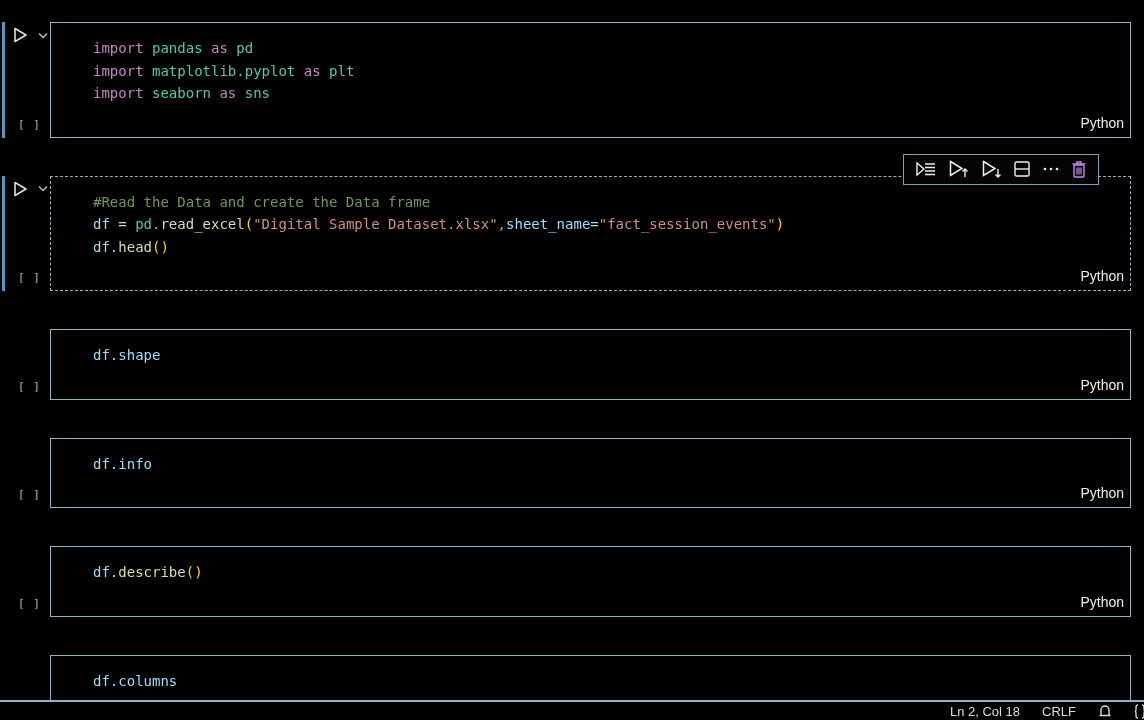  I want to click on run-by-line-icon, so click(926, 169).